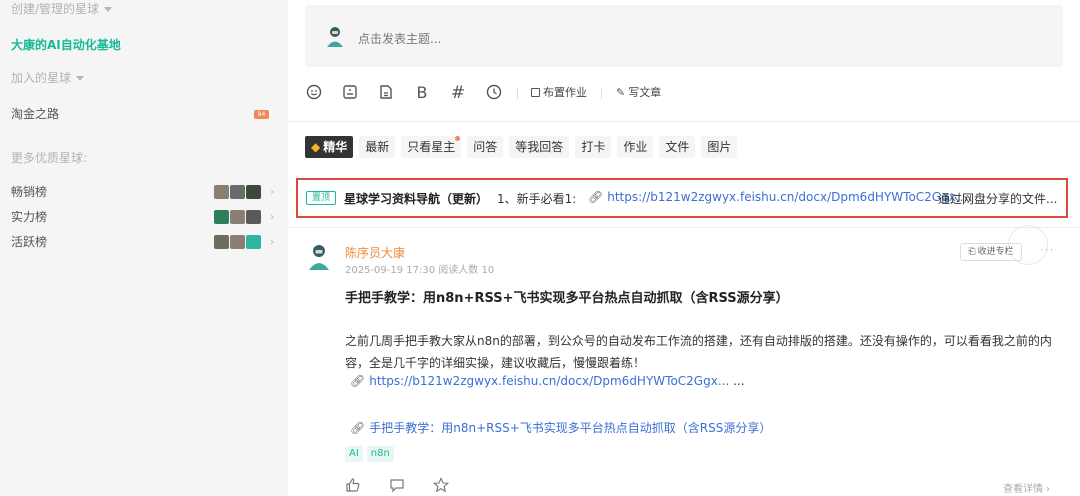  I want to click on tab-owner-only-label: 只看星主, so click(431, 147).